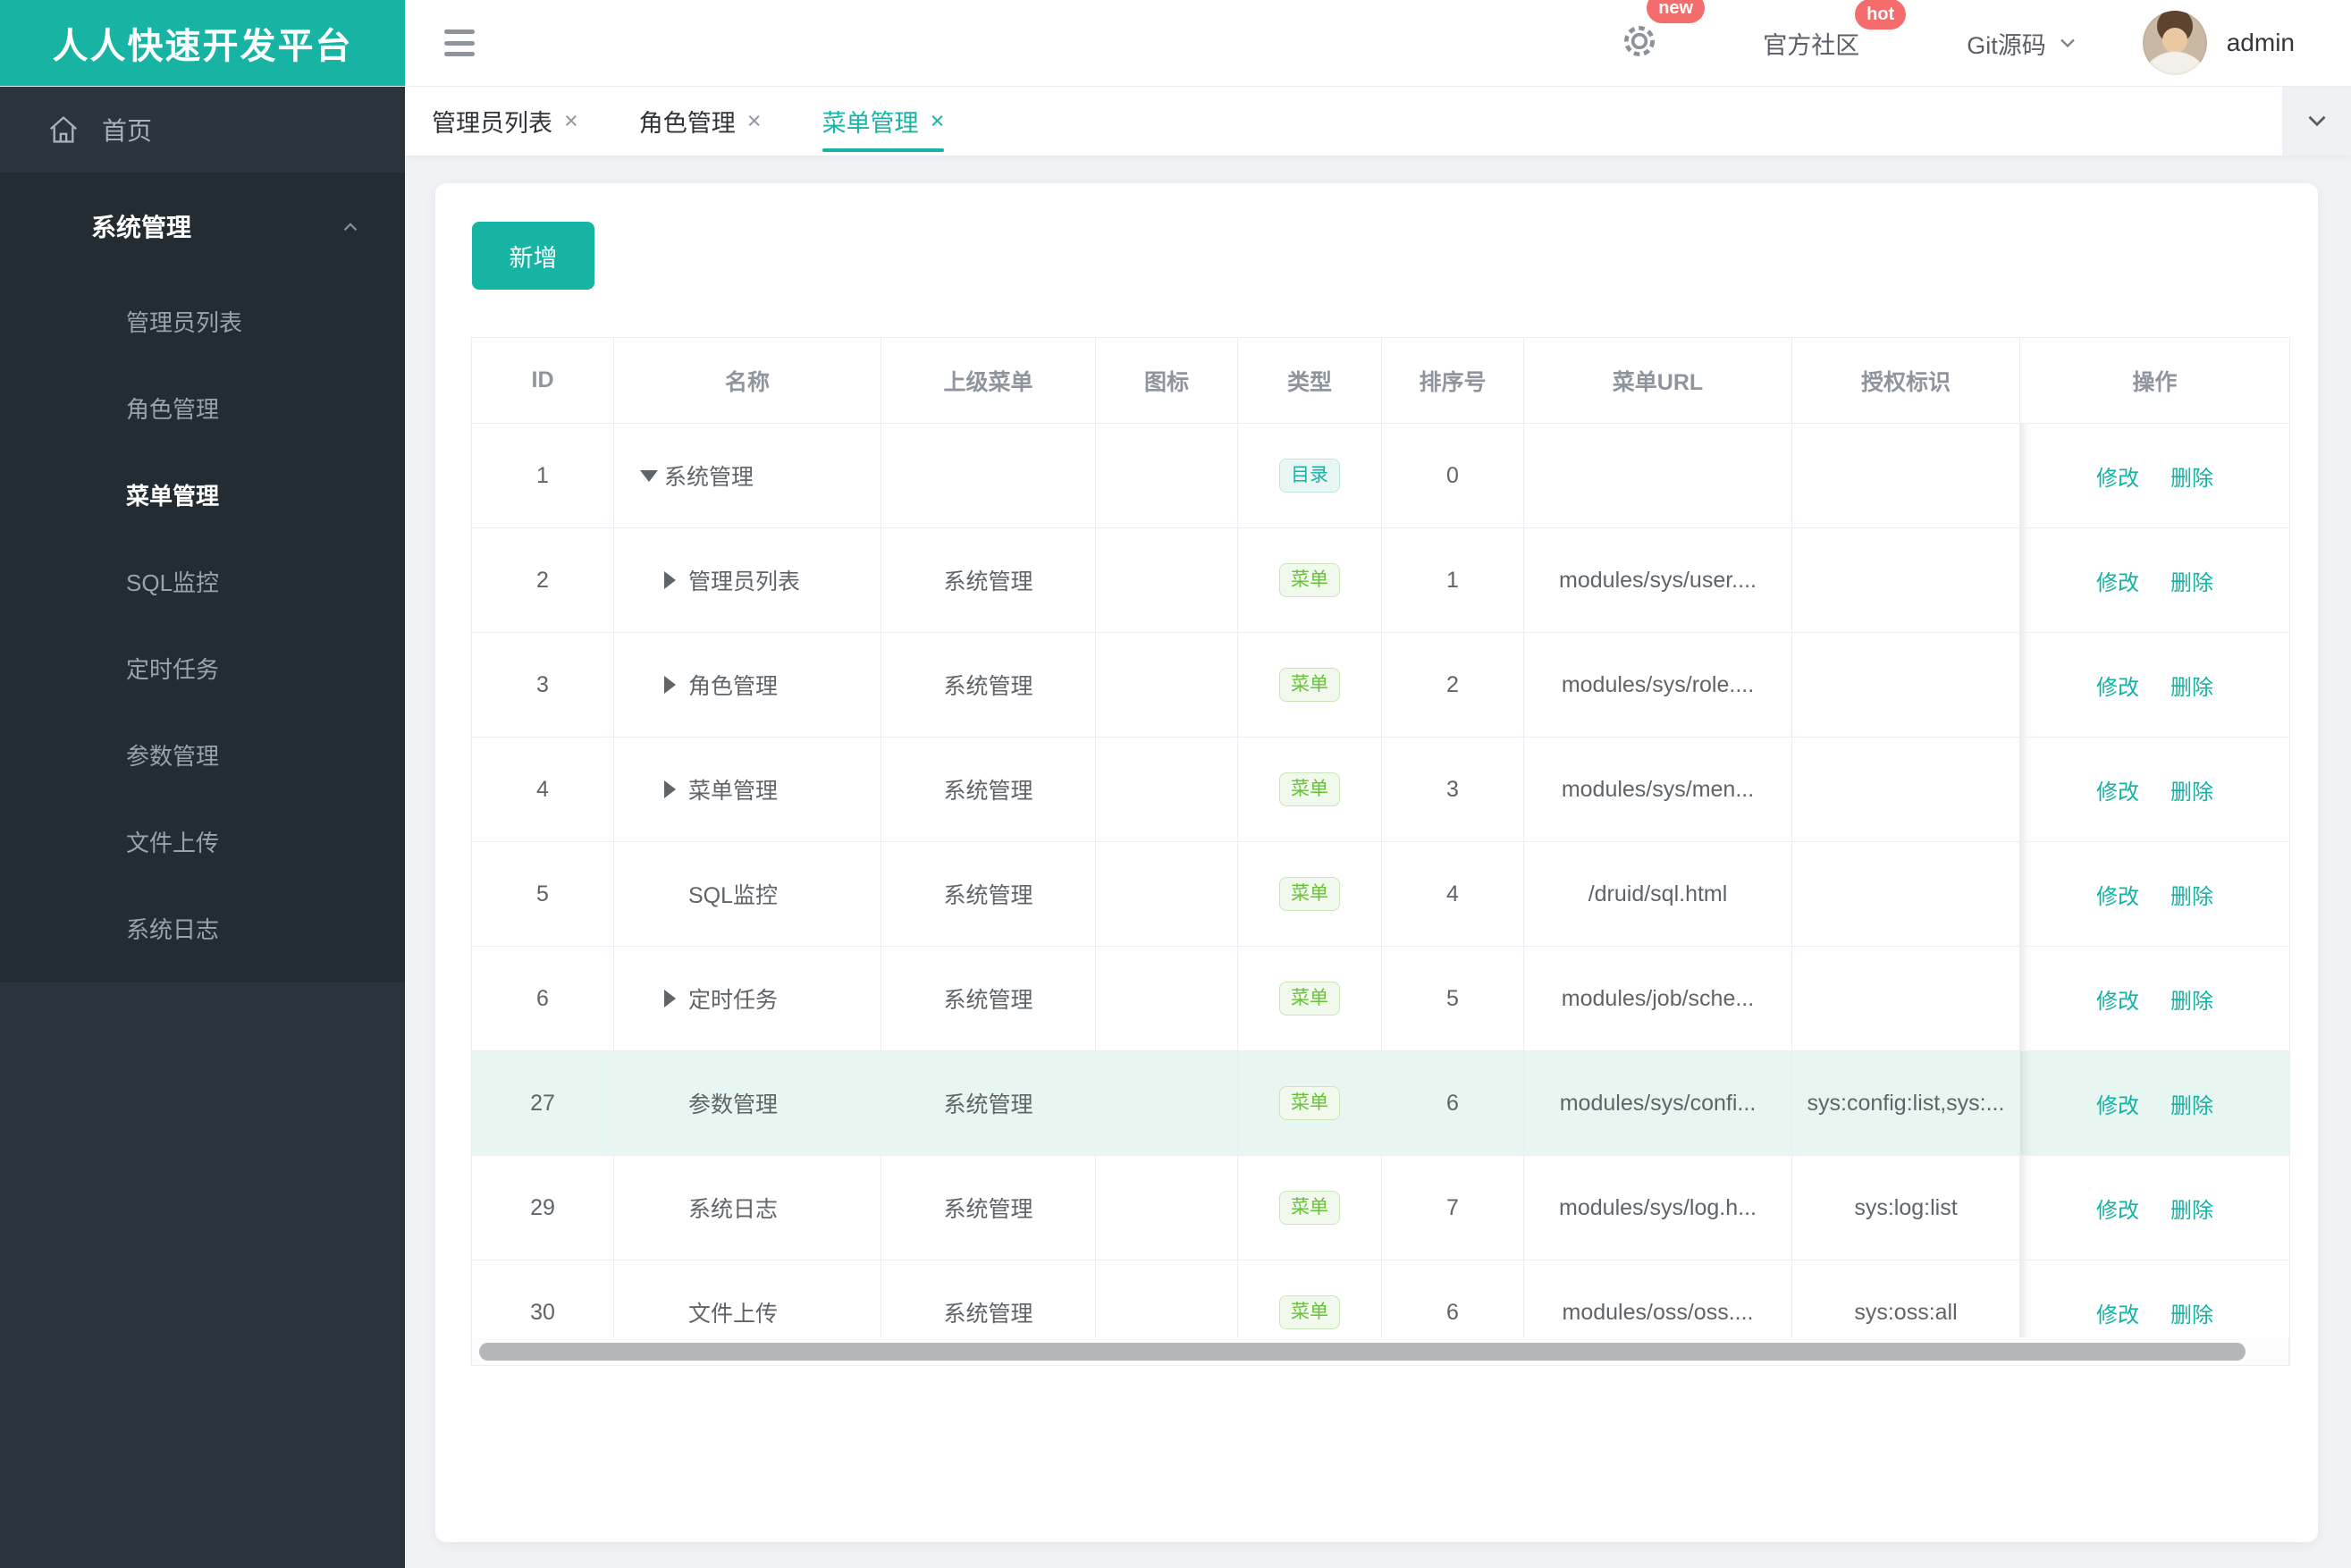 Image resolution: width=2351 pixels, height=1568 pixels. What do you see at coordinates (533, 256) in the screenshot?
I see `add-button: 新增` at bounding box center [533, 256].